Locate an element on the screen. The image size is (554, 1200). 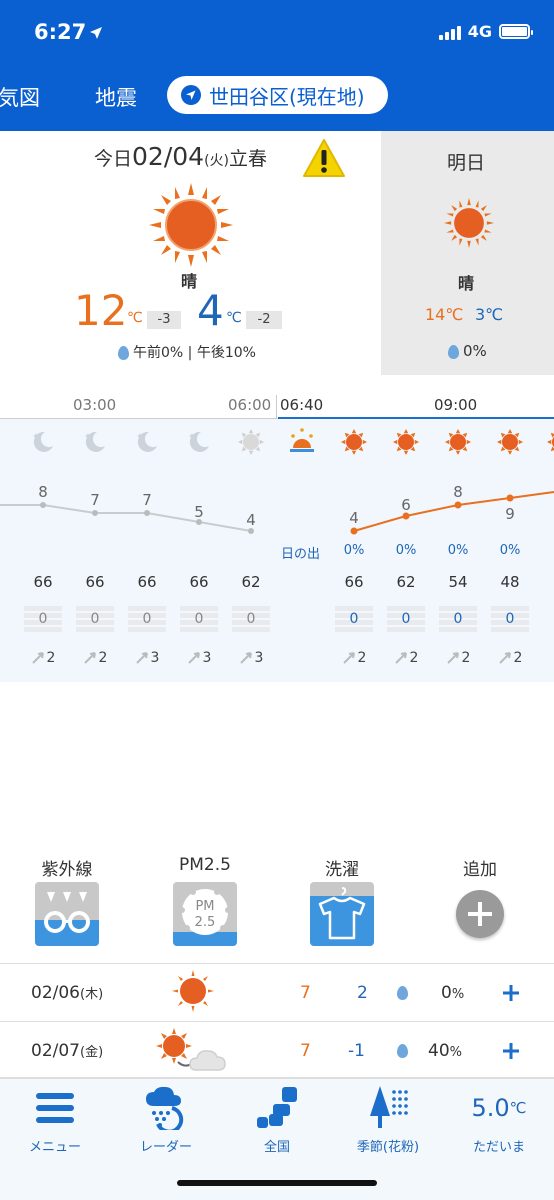
timeline-label: 06:00 is located at coordinates (250, 405).